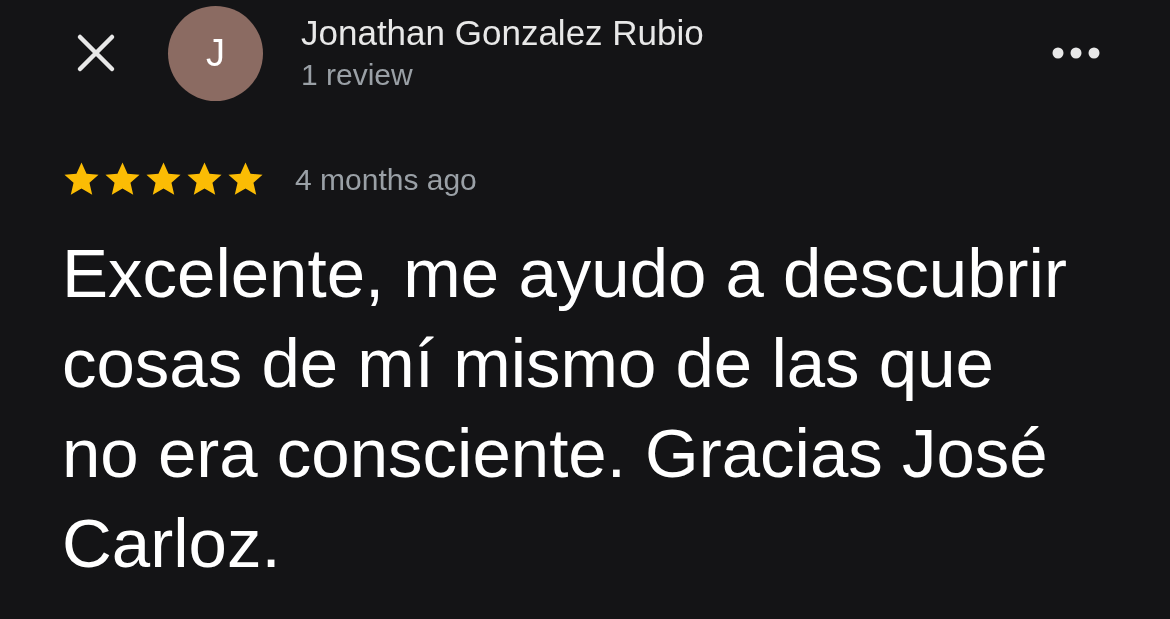 Image resolution: width=1170 pixels, height=619 pixels. Describe the element at coordinates (215, 53) in the screenshot. I see `avatar: J` at that location.